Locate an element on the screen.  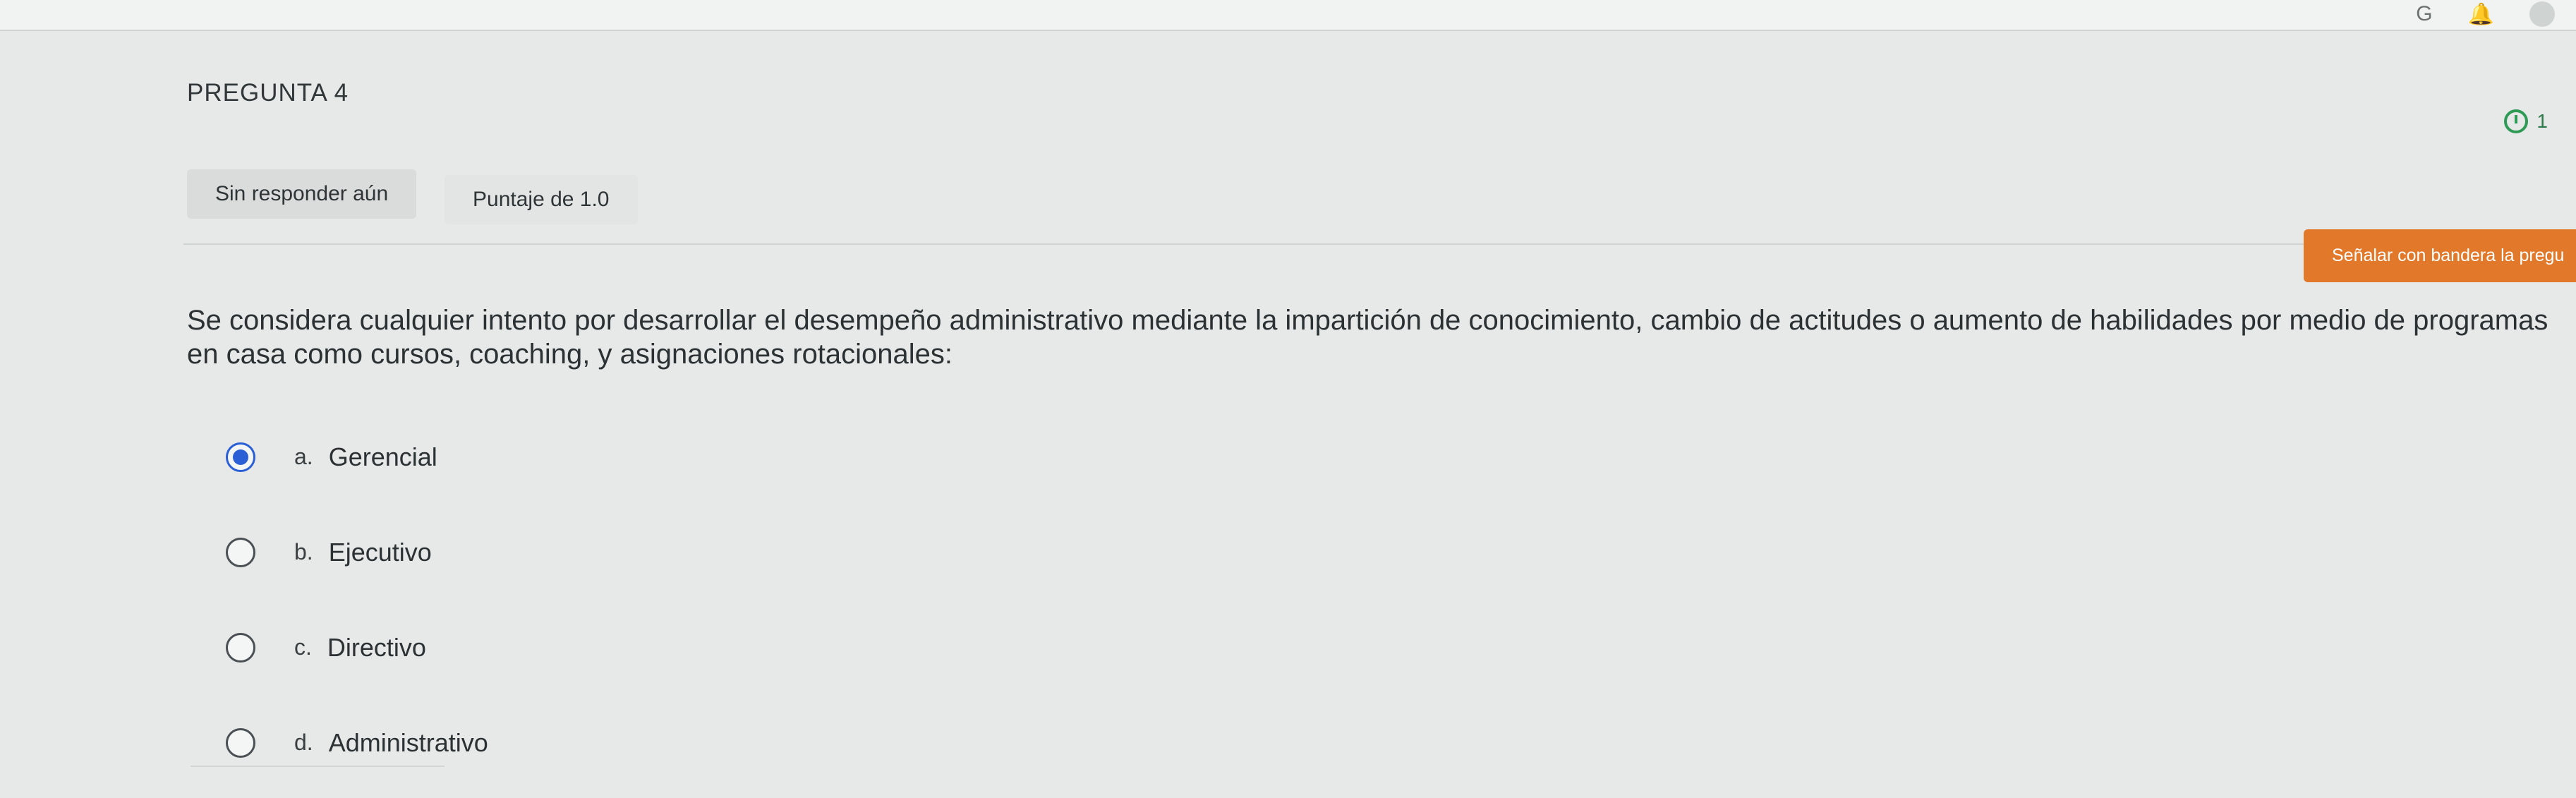
timer: 1 is located at coordinates (2526, 121).